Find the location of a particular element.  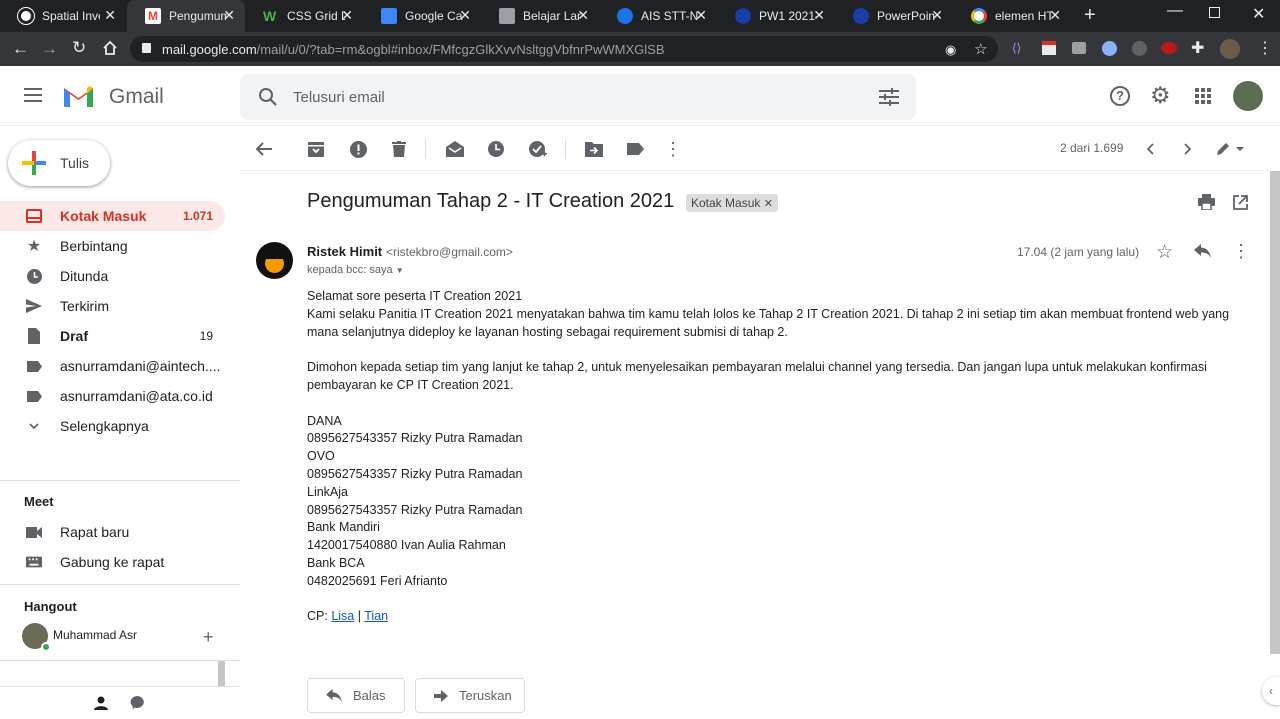

sidebar-item-more: Selengkapnya is located at coordinates (112, 426).